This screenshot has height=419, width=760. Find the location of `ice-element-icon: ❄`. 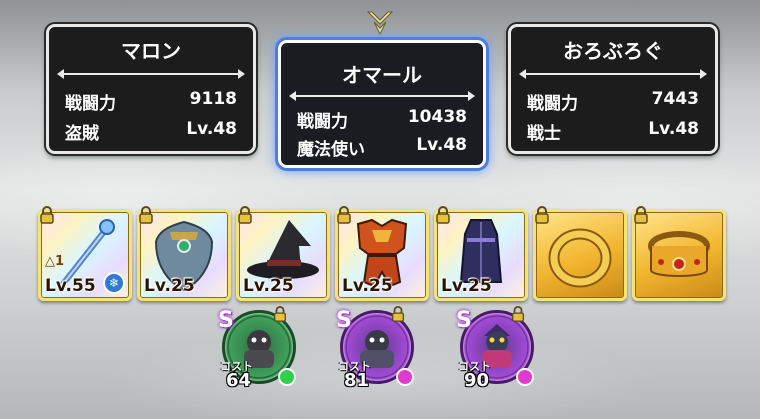

ice-element-icon: ❄ is located at coordinates (114, 283).